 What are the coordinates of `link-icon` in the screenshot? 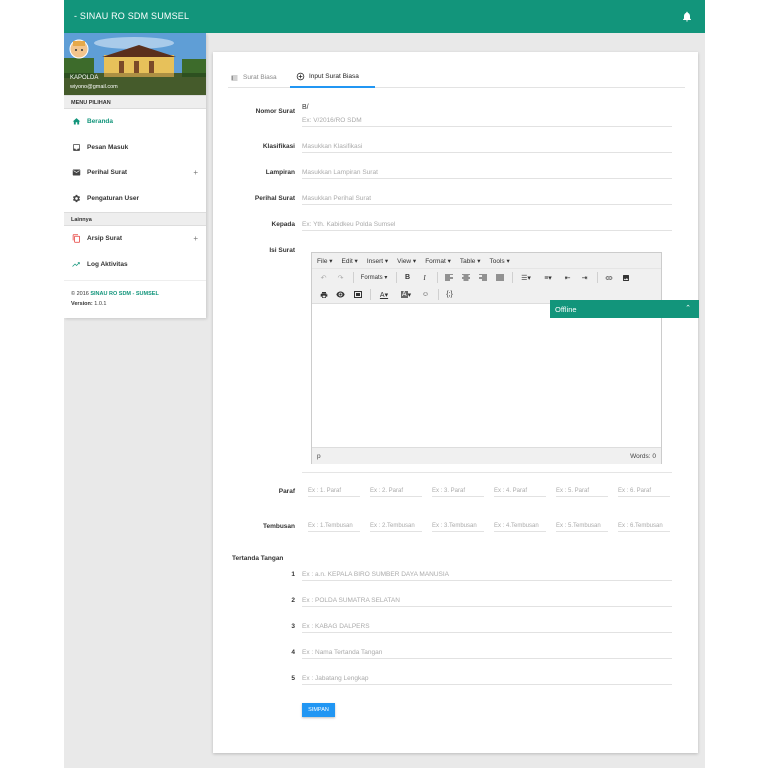 It's located at (608, 277).